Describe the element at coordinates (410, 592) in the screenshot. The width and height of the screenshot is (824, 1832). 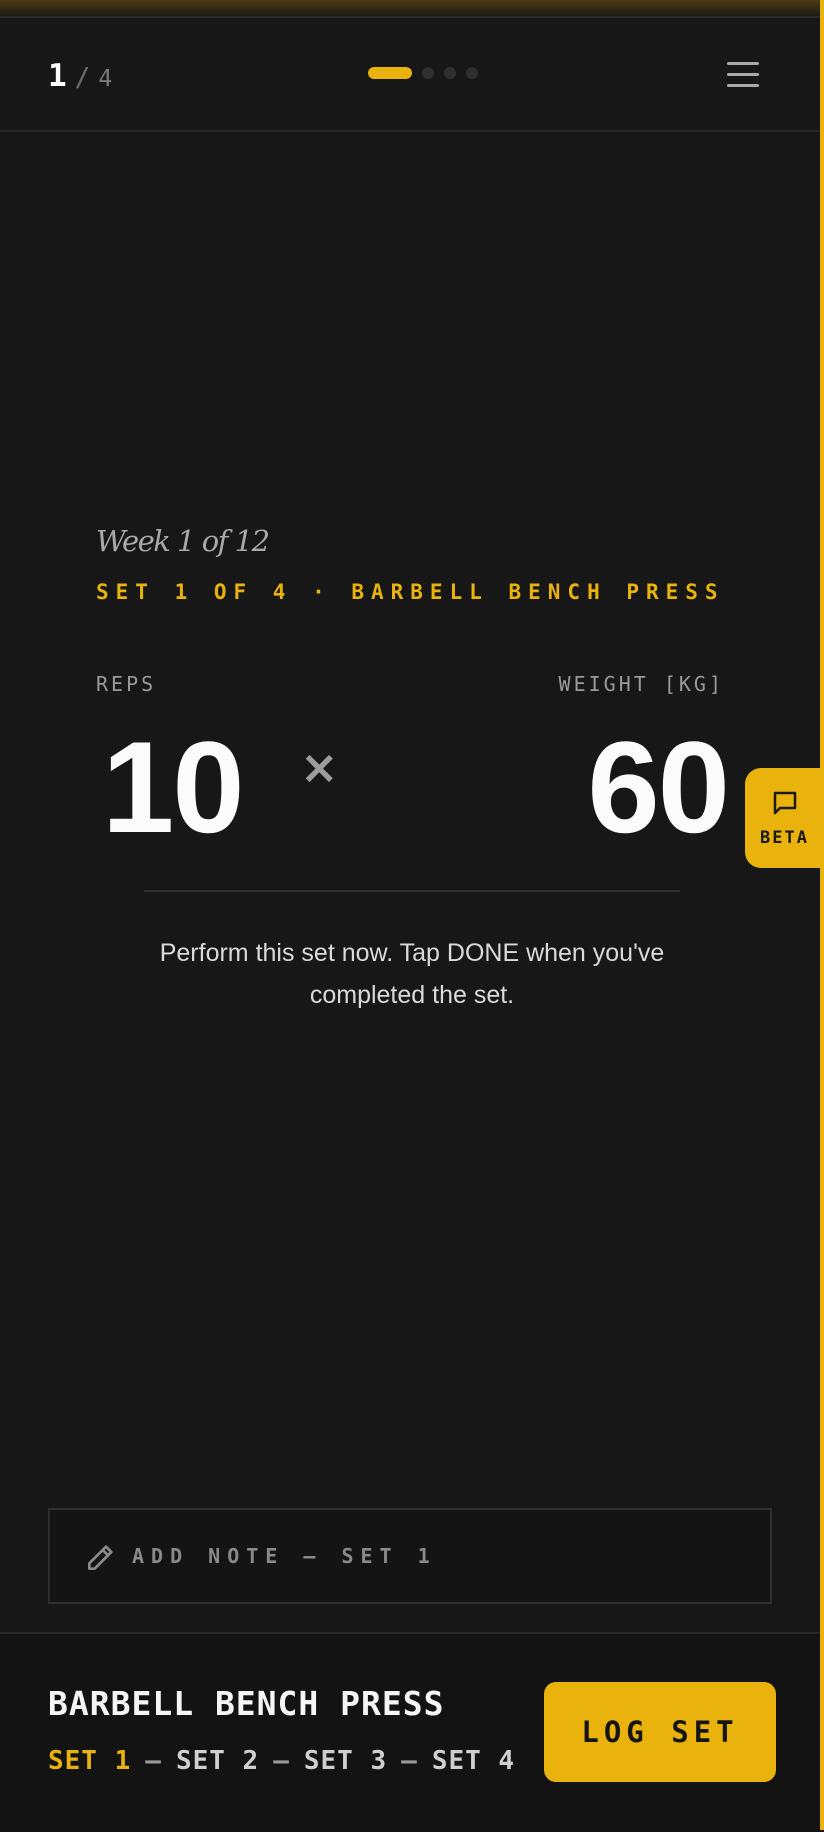
I see `set-exercise-line: SET 1 OF 4 · BARBELL BENCH PRESS` at that location.